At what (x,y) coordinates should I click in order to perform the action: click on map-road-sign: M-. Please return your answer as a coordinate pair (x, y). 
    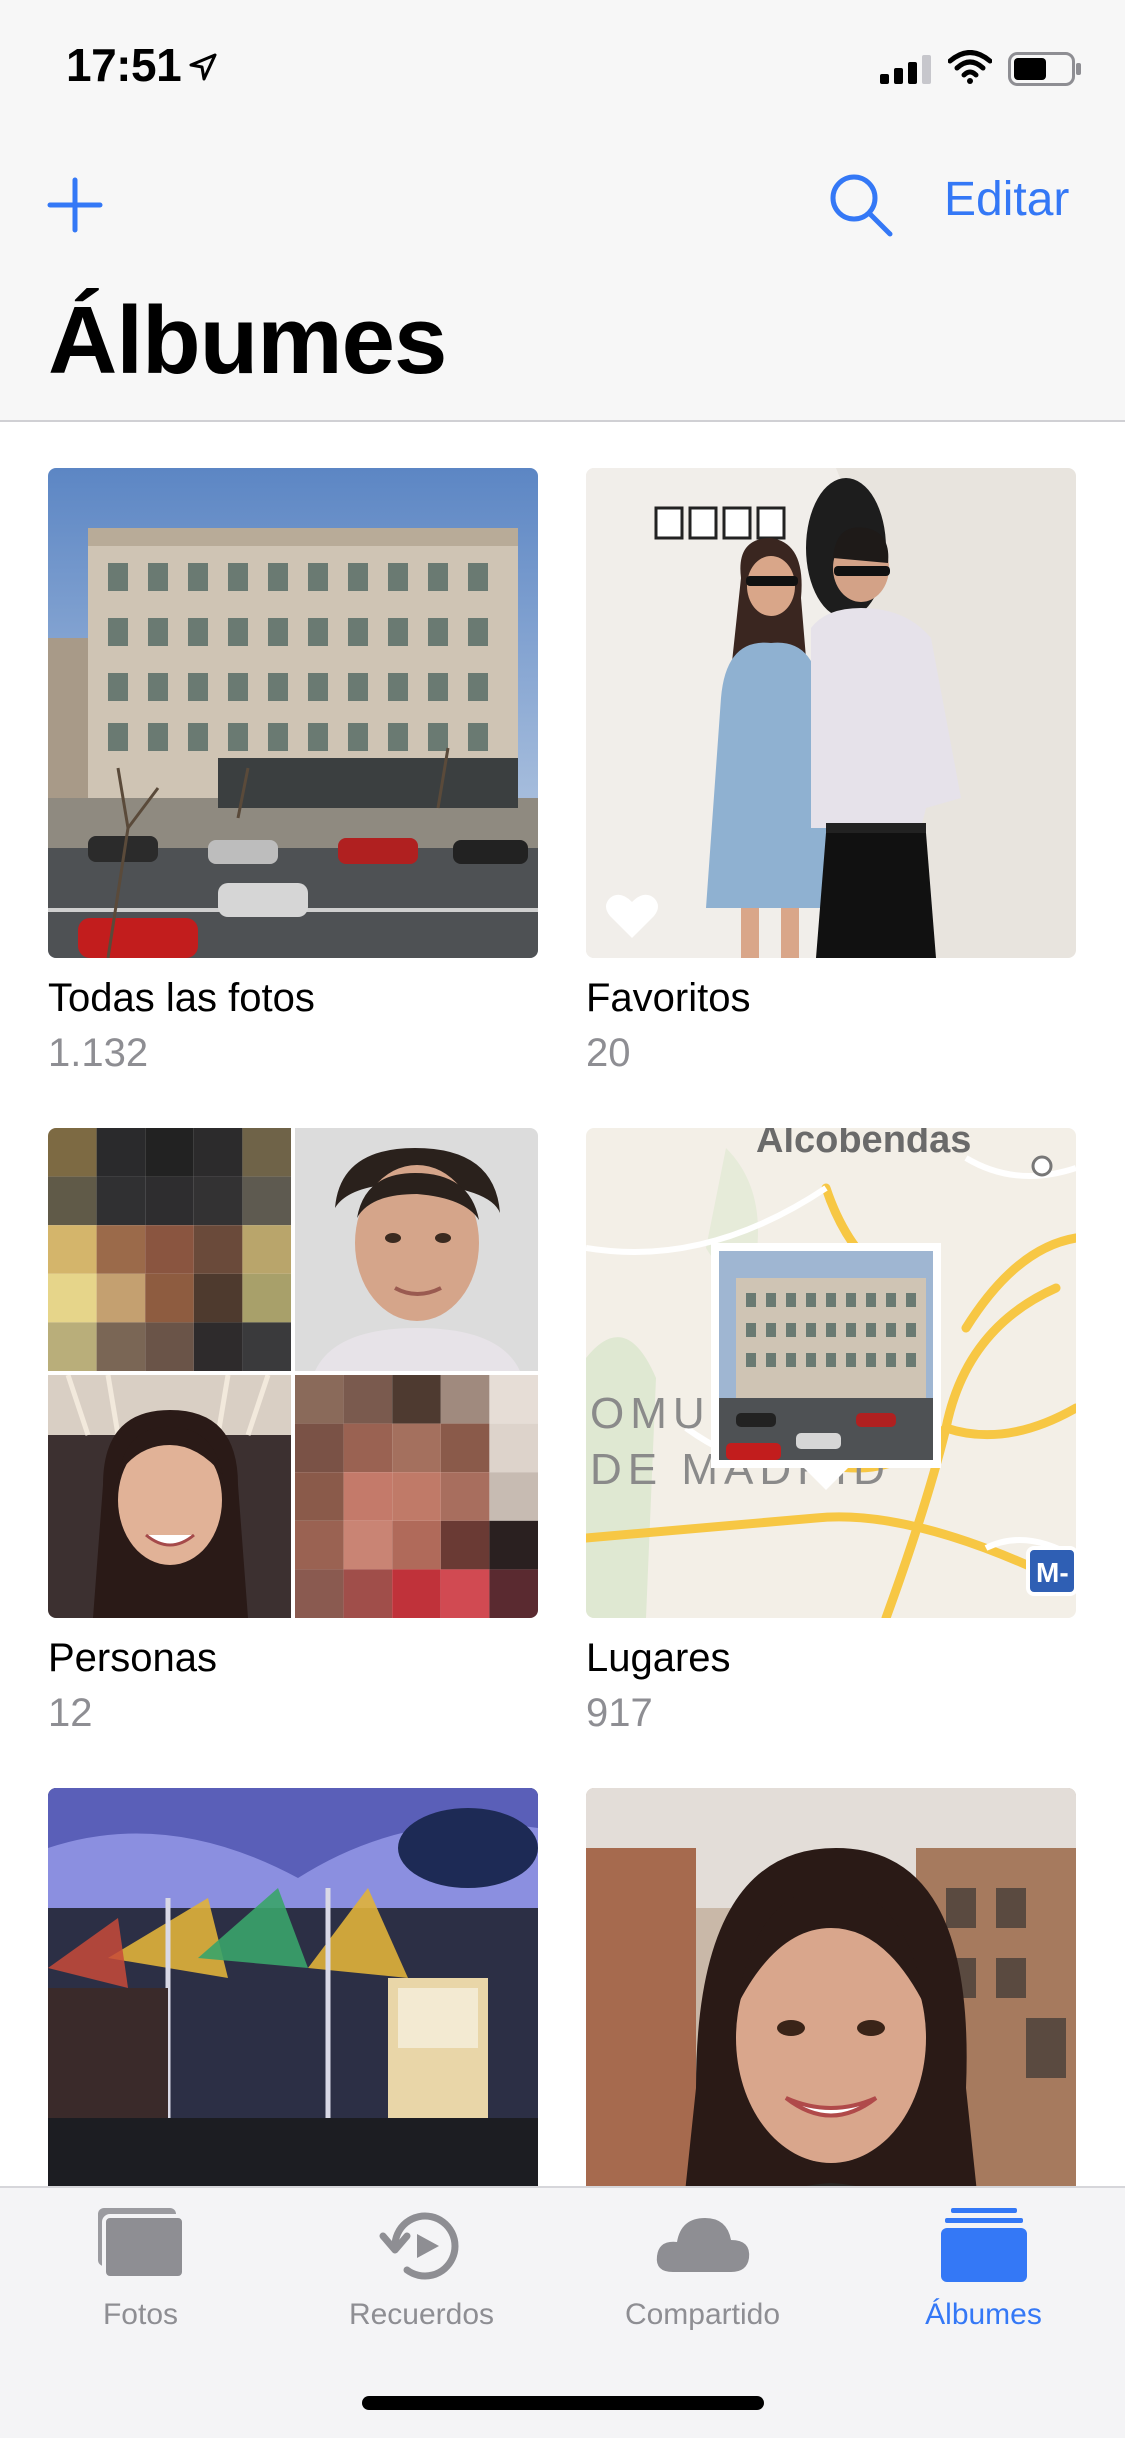
    Looking at the image, I should click on (1052, 1572).